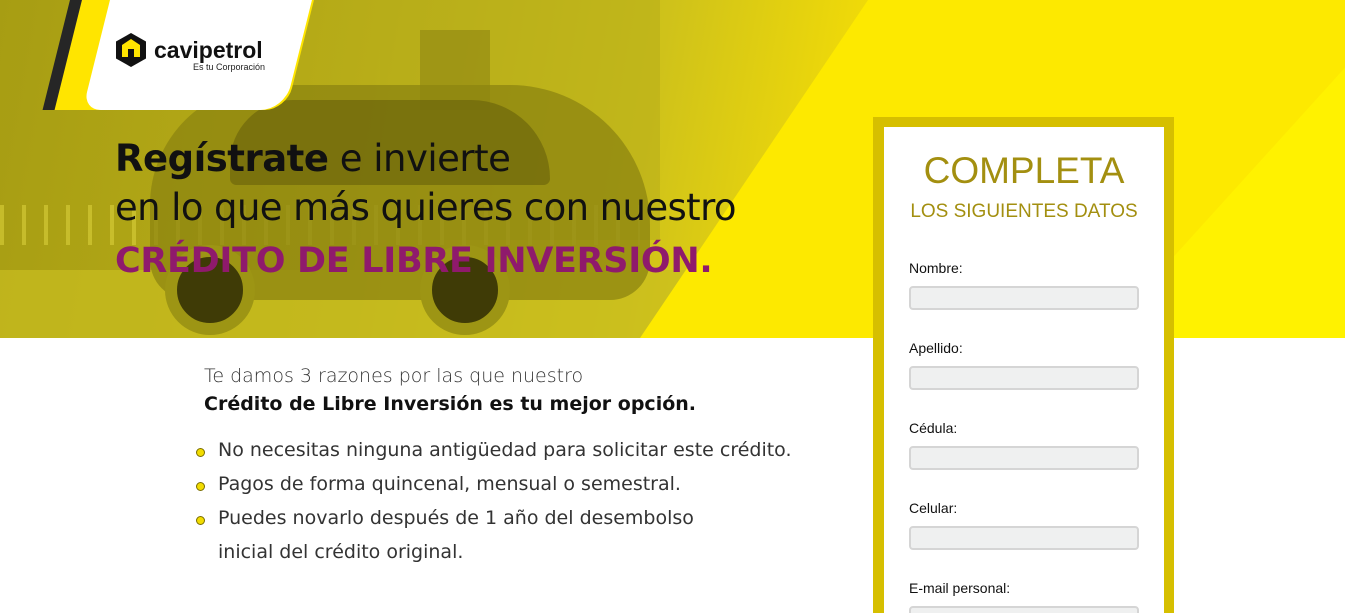 This screenshot has width=1345, height=613. Describe the element at coordinates (1024, 538) in the screenshot. I see `celular-input` at that location.